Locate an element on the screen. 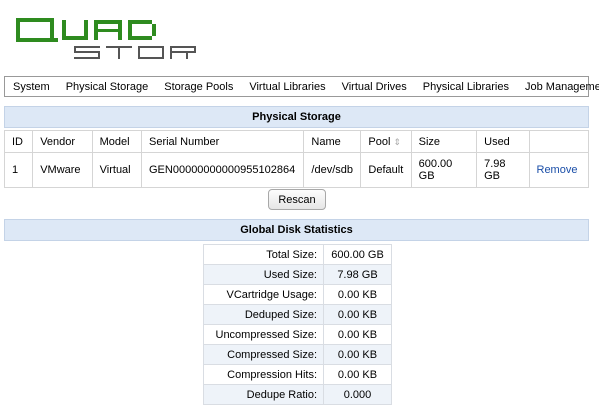 The image size is (599, 411). cell-size: 600.00 GB is located at coordinates (444, 170).